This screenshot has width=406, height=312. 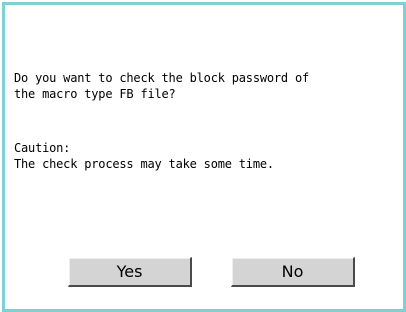 I want to click on no-button-label: No, so click(x=292, y=271).